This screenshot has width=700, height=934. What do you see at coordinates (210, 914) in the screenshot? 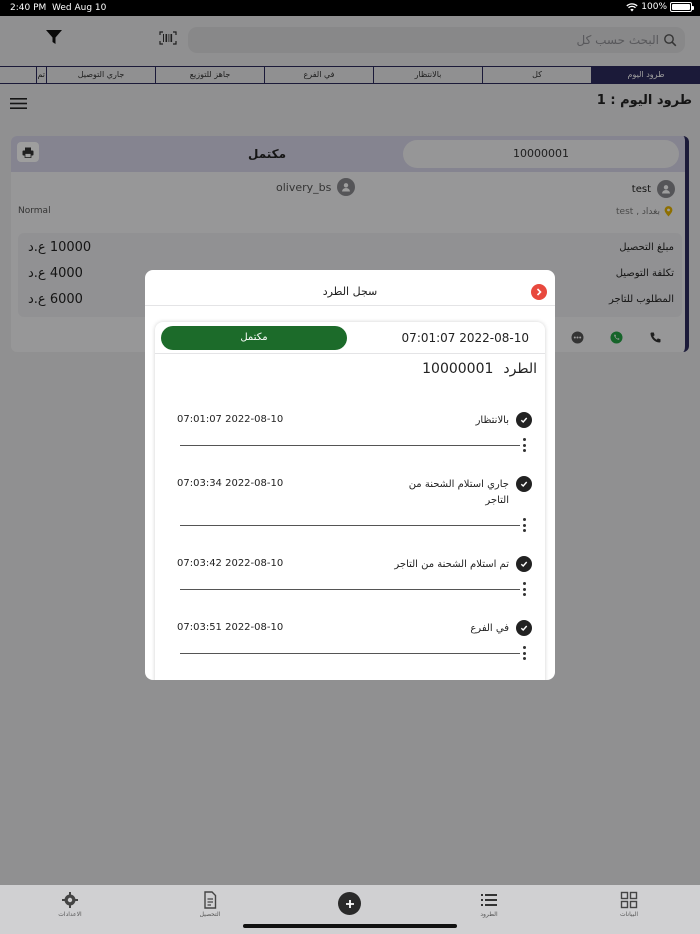
I see `nav-collection-label: التحصيل` at bounding box center [210, 914].